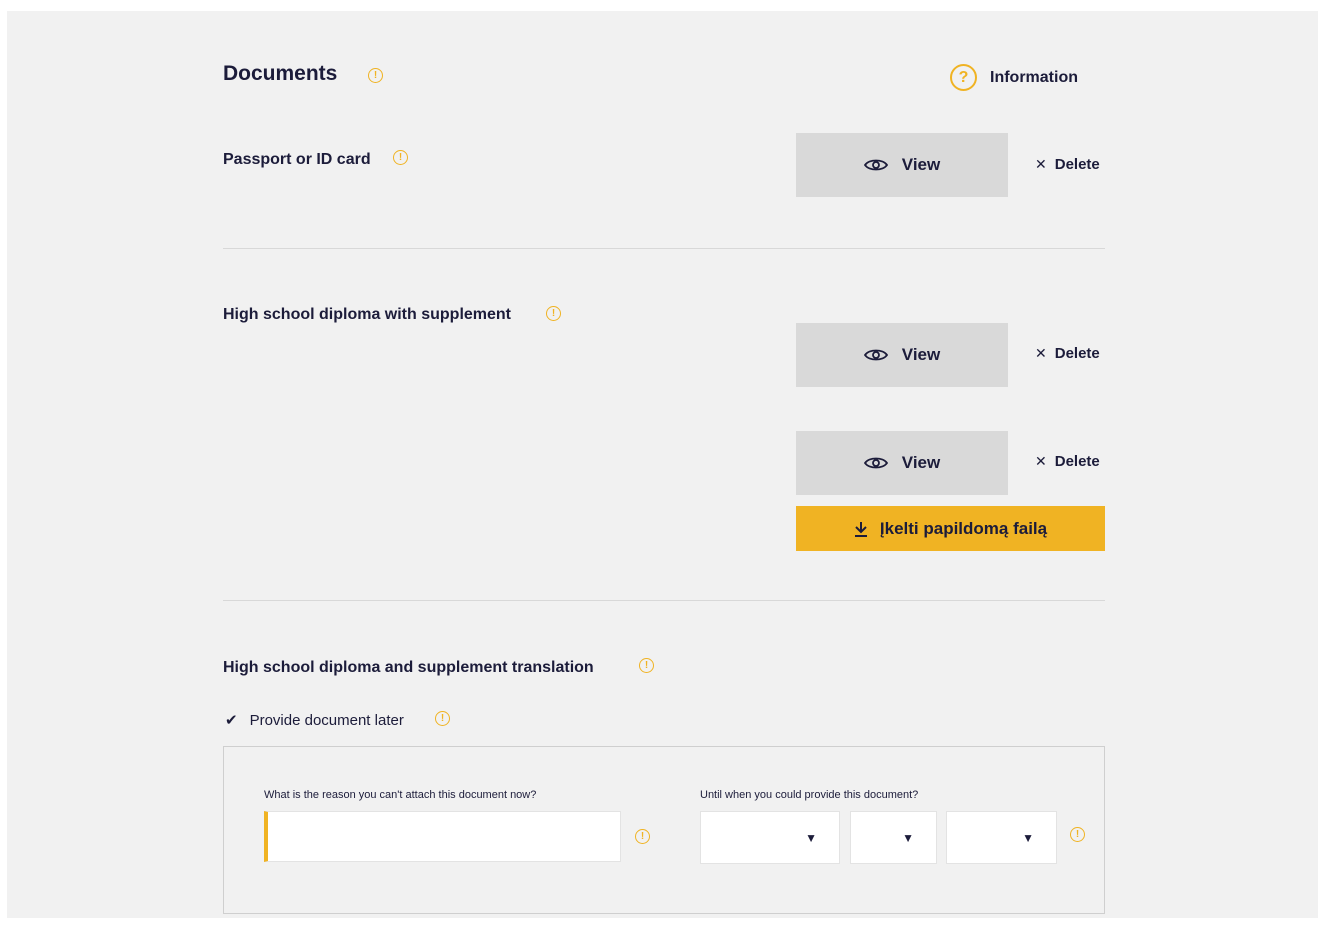 The width and height of the screenshot is (1320, 925). I want to click on passport-label: Passport or ID card, so click(297, 159).